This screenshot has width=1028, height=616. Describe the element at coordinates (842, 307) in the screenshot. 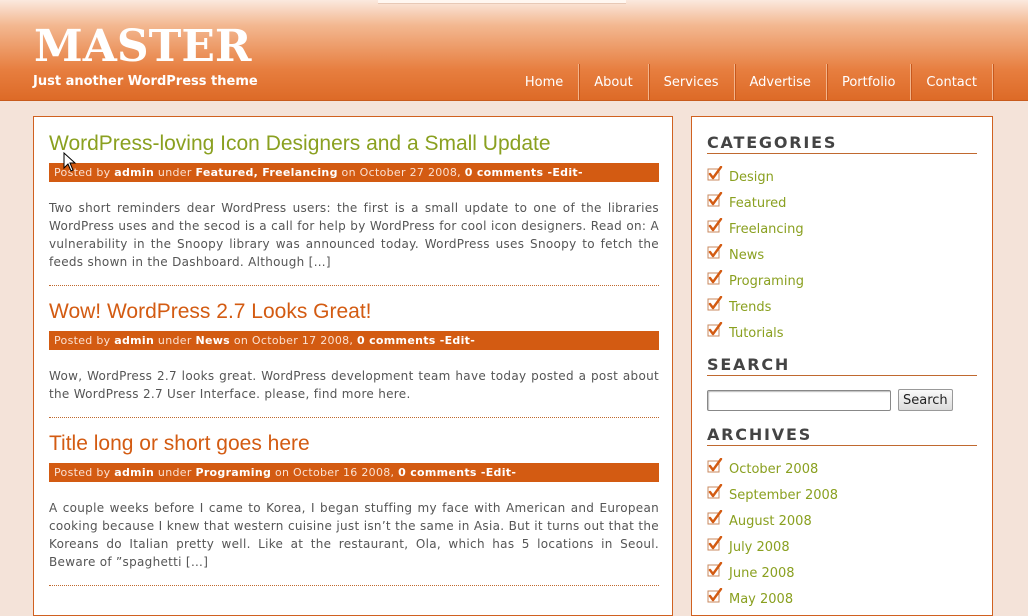

I see `category-item: Trends` at that location.